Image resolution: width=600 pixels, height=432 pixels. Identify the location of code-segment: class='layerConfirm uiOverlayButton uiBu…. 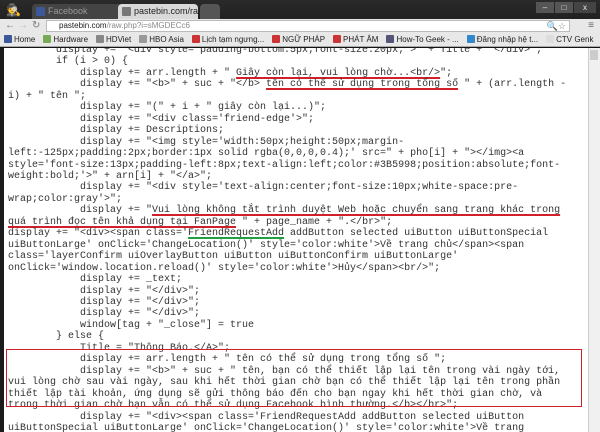
(233, 257).